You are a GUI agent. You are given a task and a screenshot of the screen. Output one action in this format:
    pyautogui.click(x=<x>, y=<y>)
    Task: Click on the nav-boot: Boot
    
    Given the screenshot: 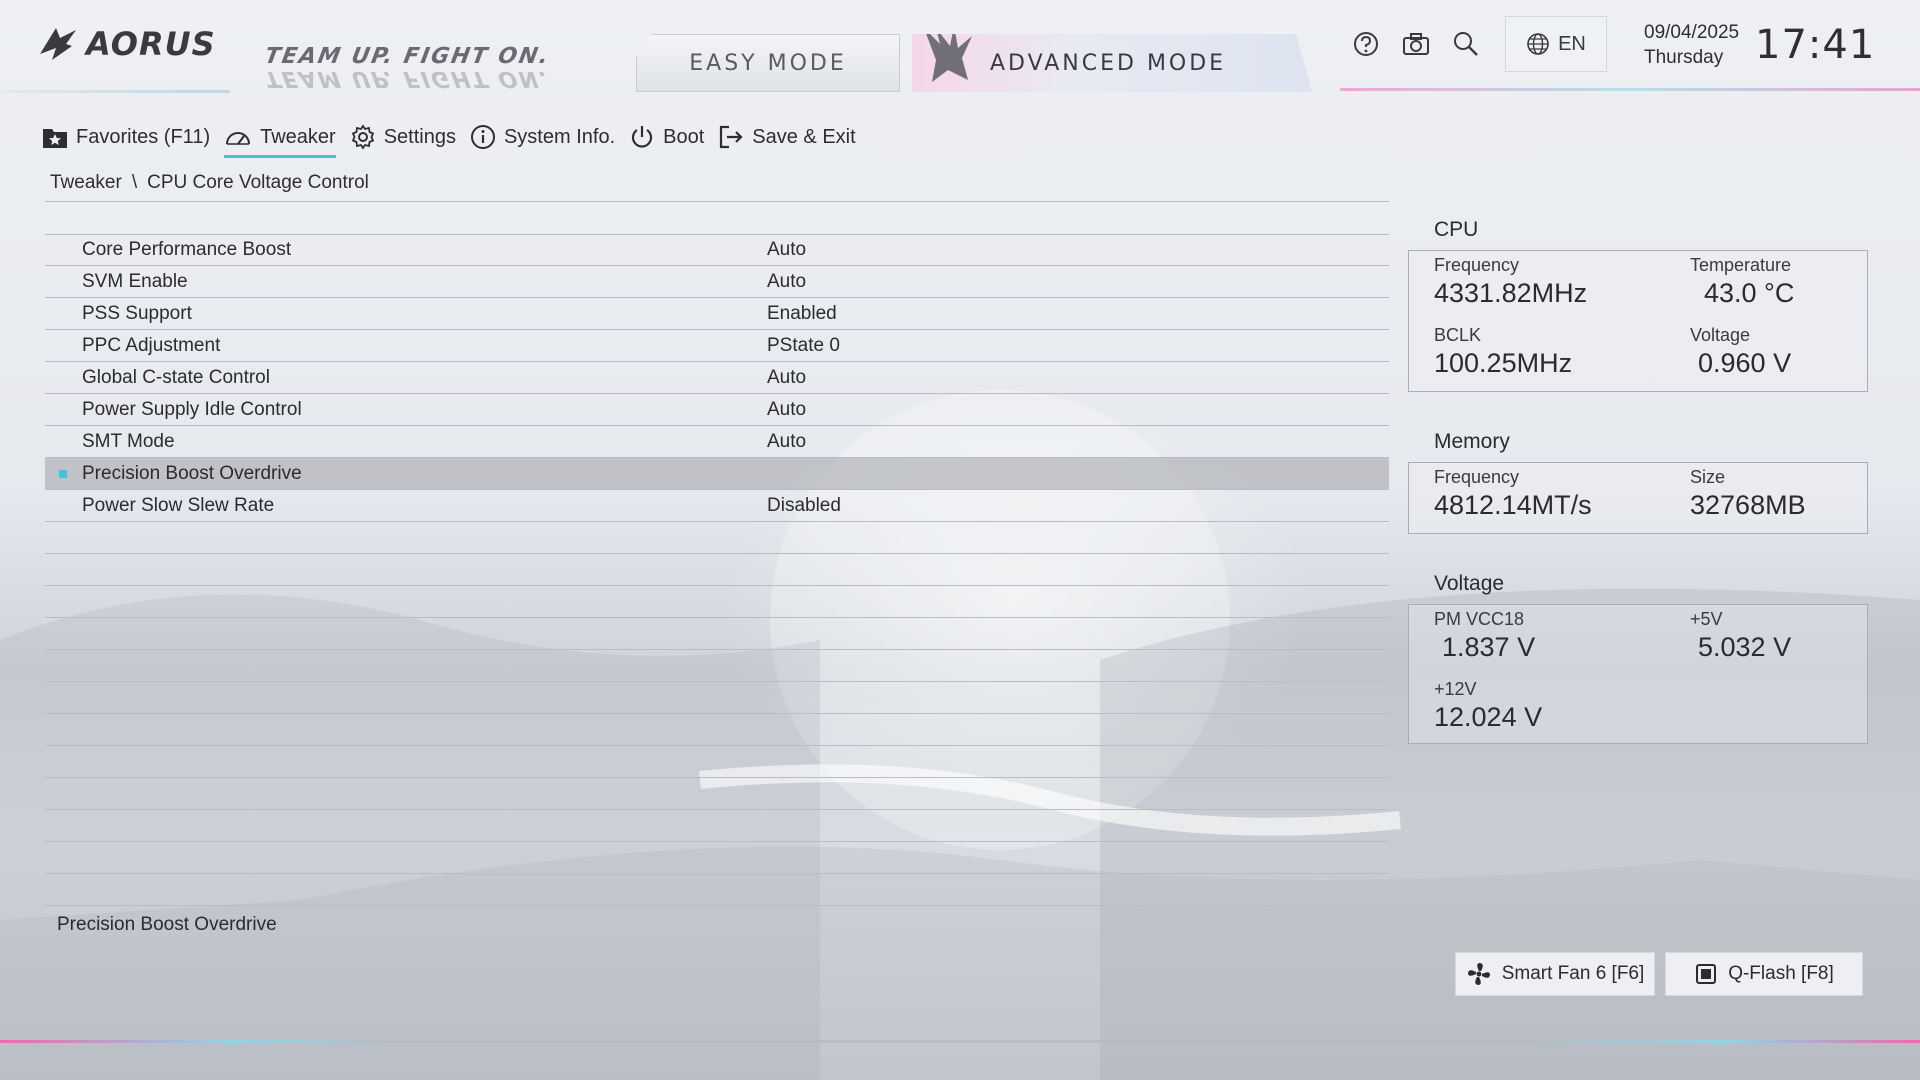 What is the action you would take?
    pyautogui.click(x=666, y=141)
    